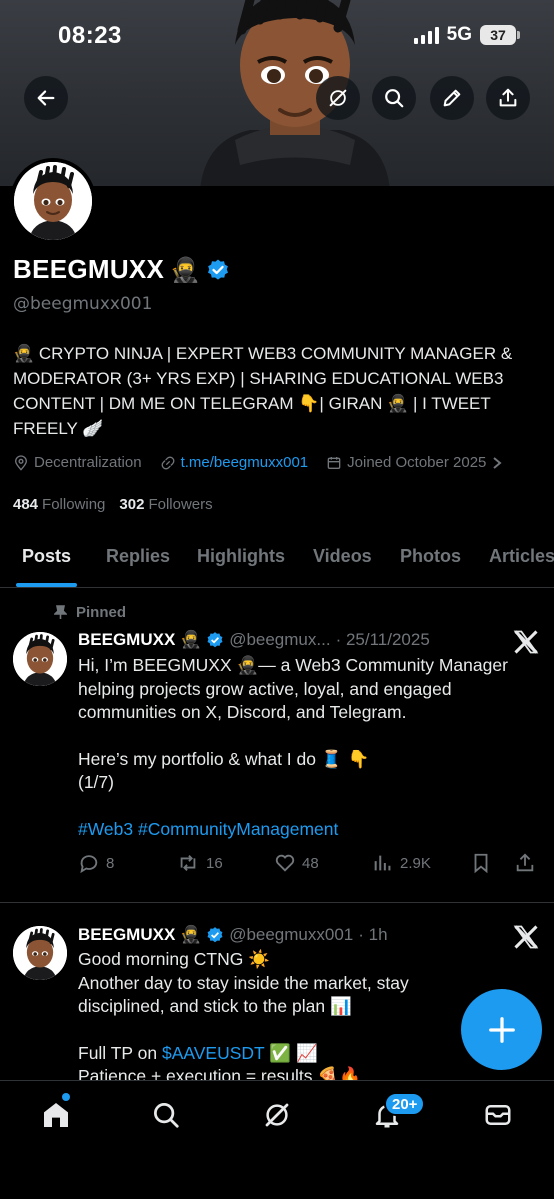  Describe the element at coordinates (26, 504) in the screenshot. I see `following-count: 484` at that location.